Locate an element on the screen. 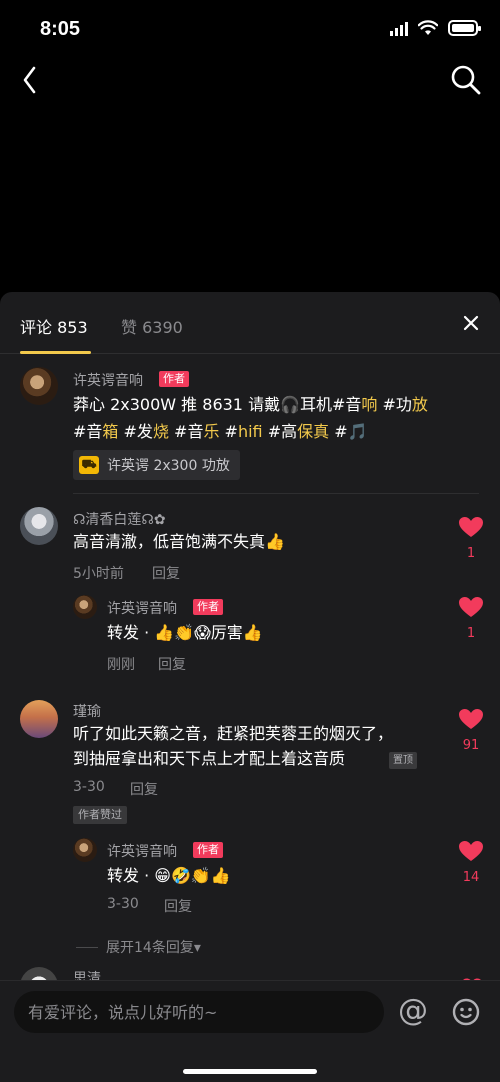 Image resolution: width=500 pixels, height=1082 pixels. back-icon is located at coordinates (31, 80).